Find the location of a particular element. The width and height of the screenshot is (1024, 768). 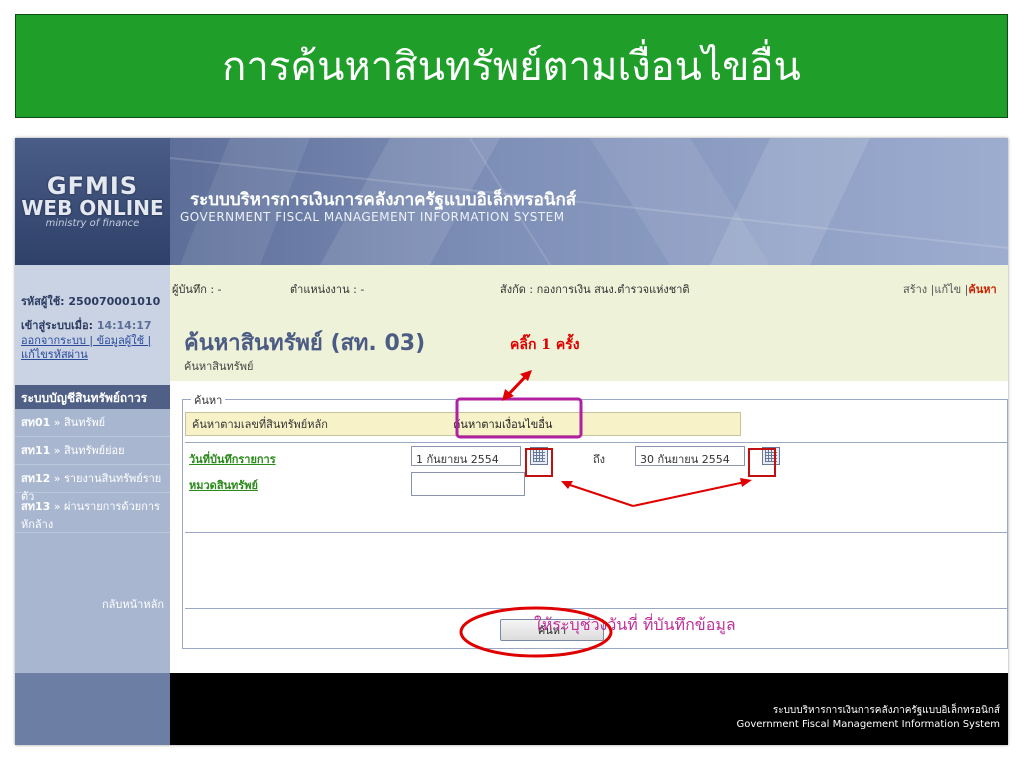

calendar-to-icon is located at coordinates (771, 456).